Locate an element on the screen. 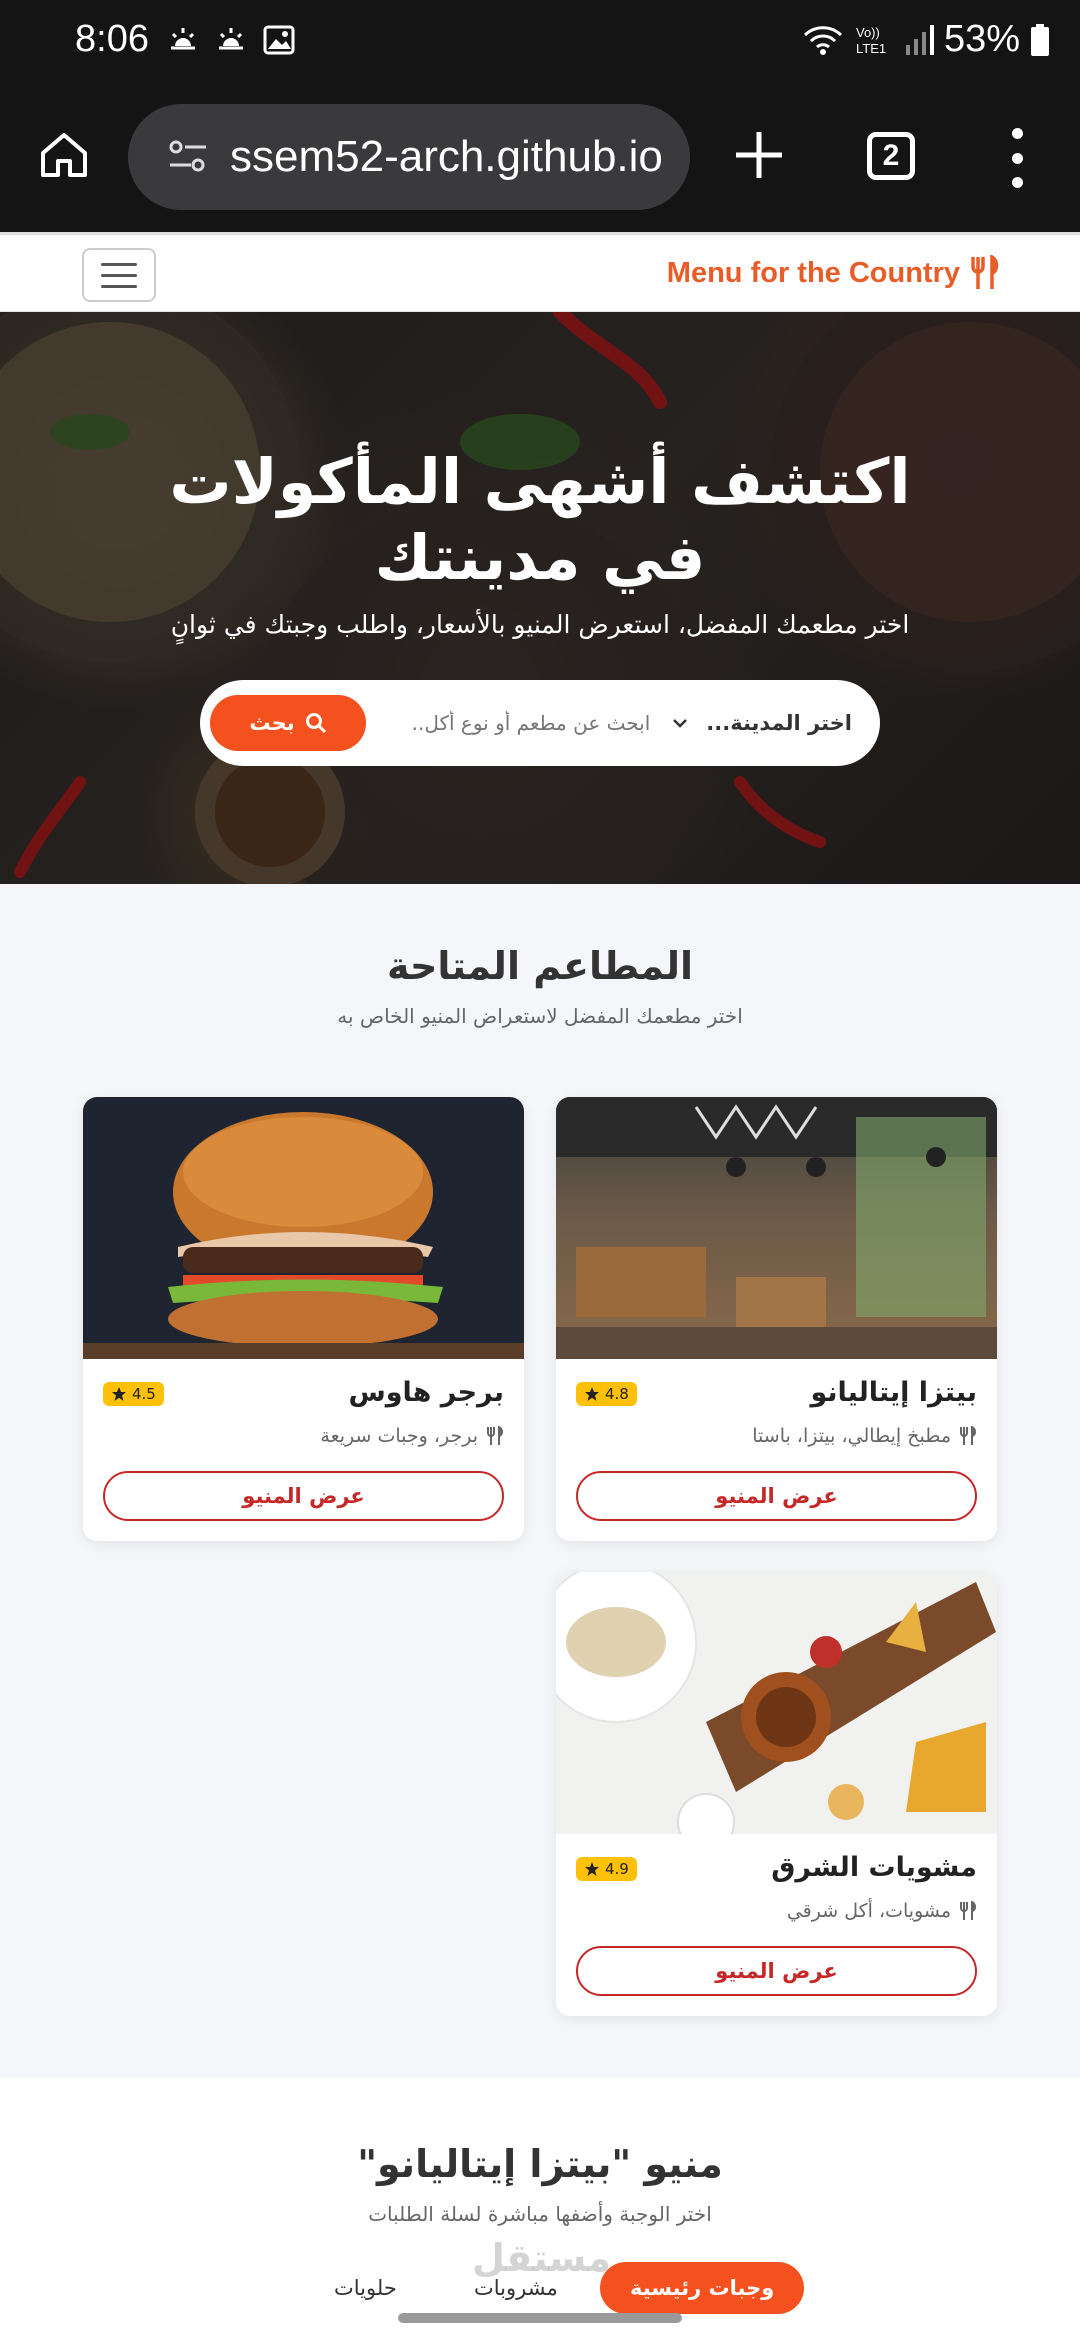 This screenshot has height=2340, width=1080. battery-icon is located at coordinates (1040, 39).